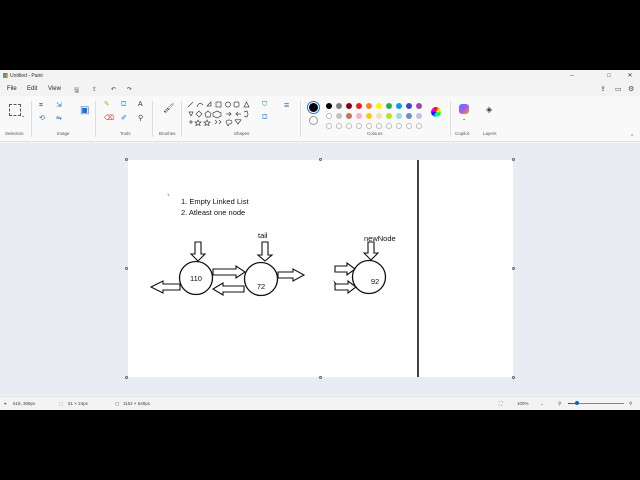  I want to click on brush-icon: 🖌, so click(168, 108).